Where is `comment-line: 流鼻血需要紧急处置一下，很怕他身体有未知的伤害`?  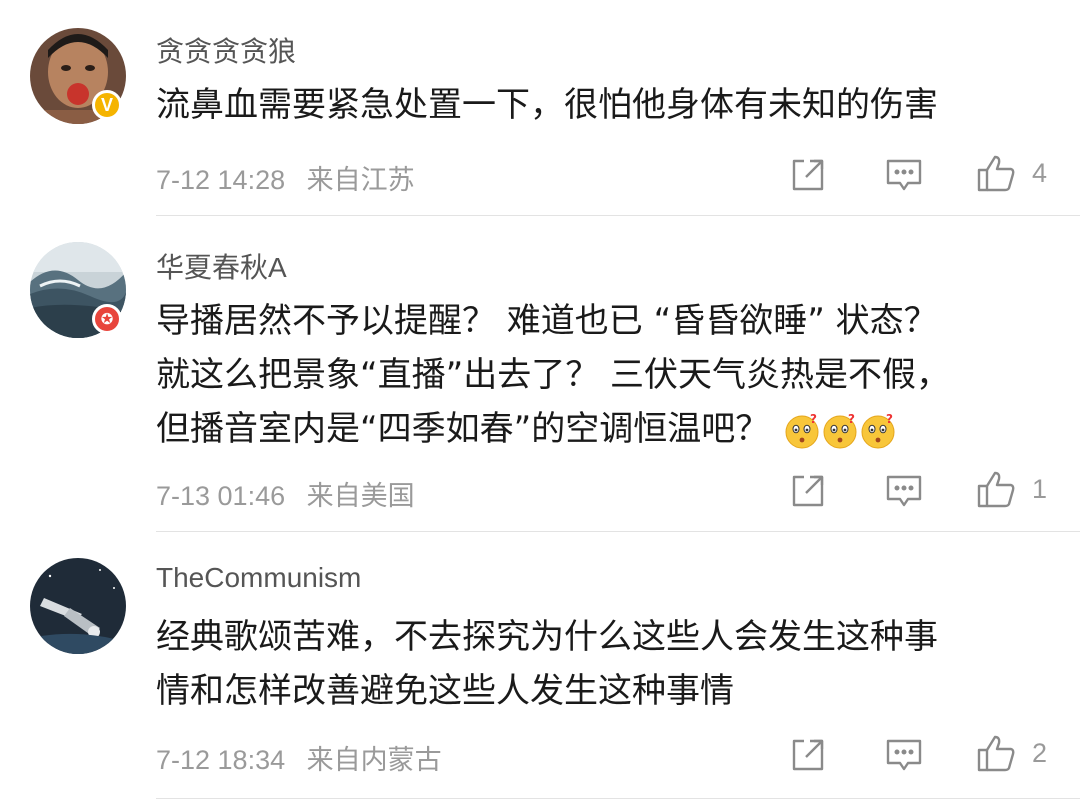 comment-line: 流鼻血需要紧急处置一下，很怕他身体有未知的伤害 is located at coordinates (547, 105).